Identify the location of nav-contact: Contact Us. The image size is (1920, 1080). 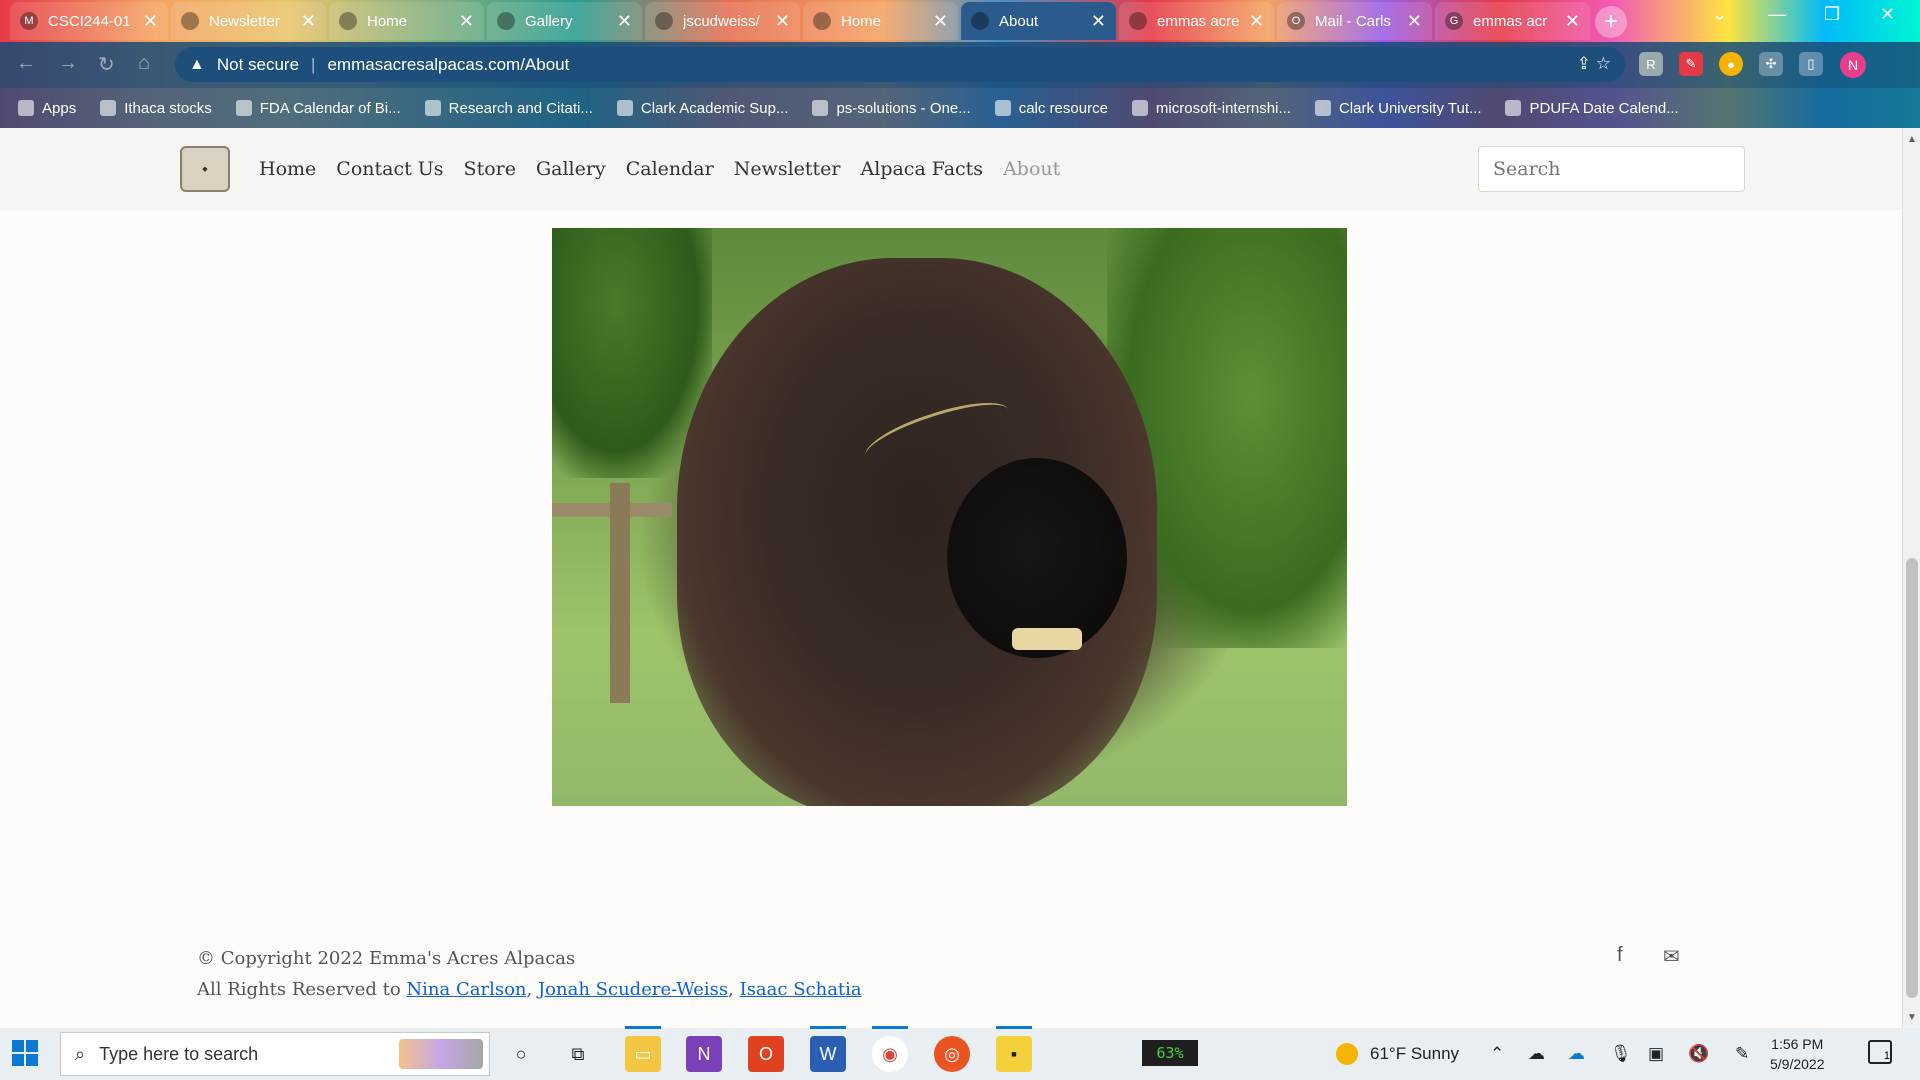
(389, 169).